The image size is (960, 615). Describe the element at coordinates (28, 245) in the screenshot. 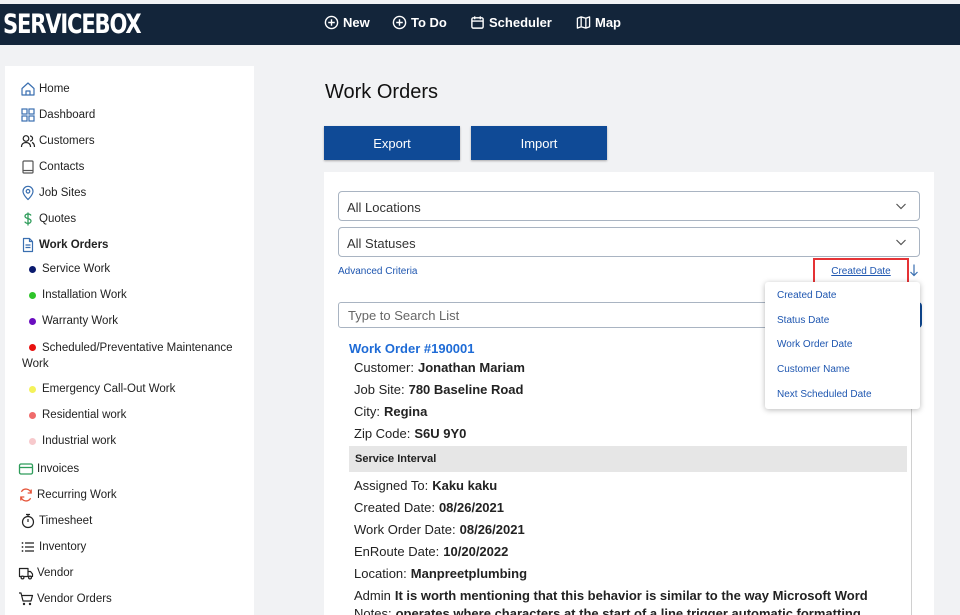

I see `document-icon` at that location.